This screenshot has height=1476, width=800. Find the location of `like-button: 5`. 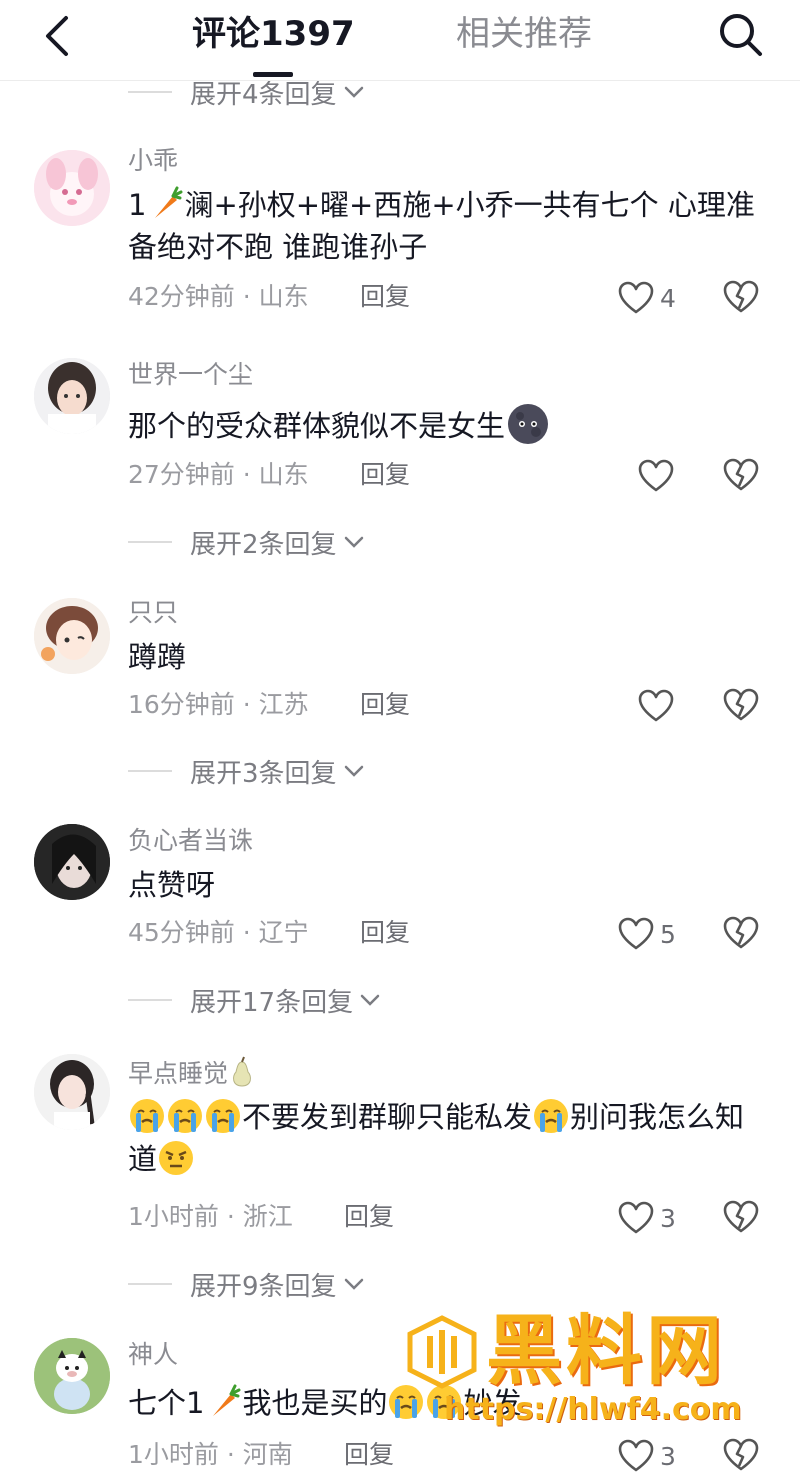

like-button: 5 is located at coordinates (647, 934).